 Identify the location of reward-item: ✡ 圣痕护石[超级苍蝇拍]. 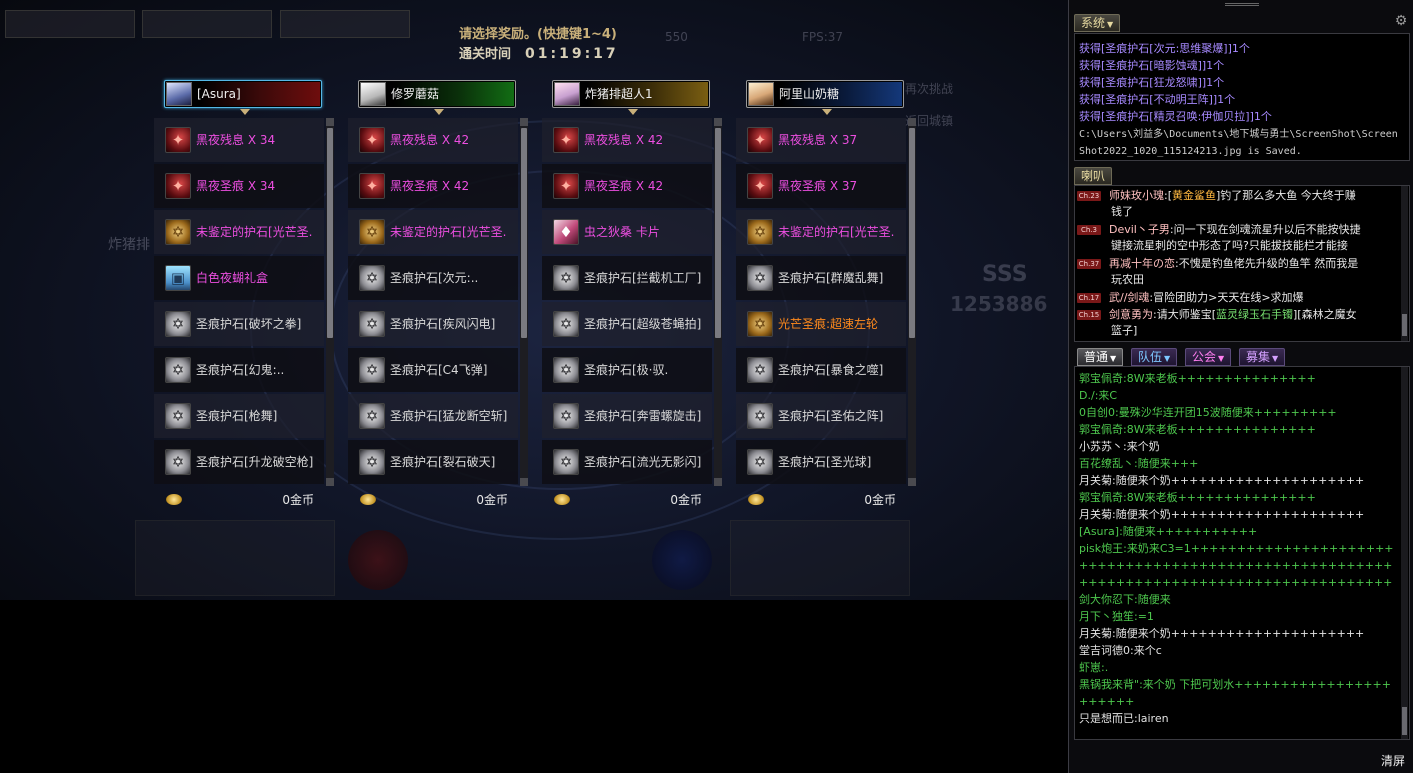
(627, 324).